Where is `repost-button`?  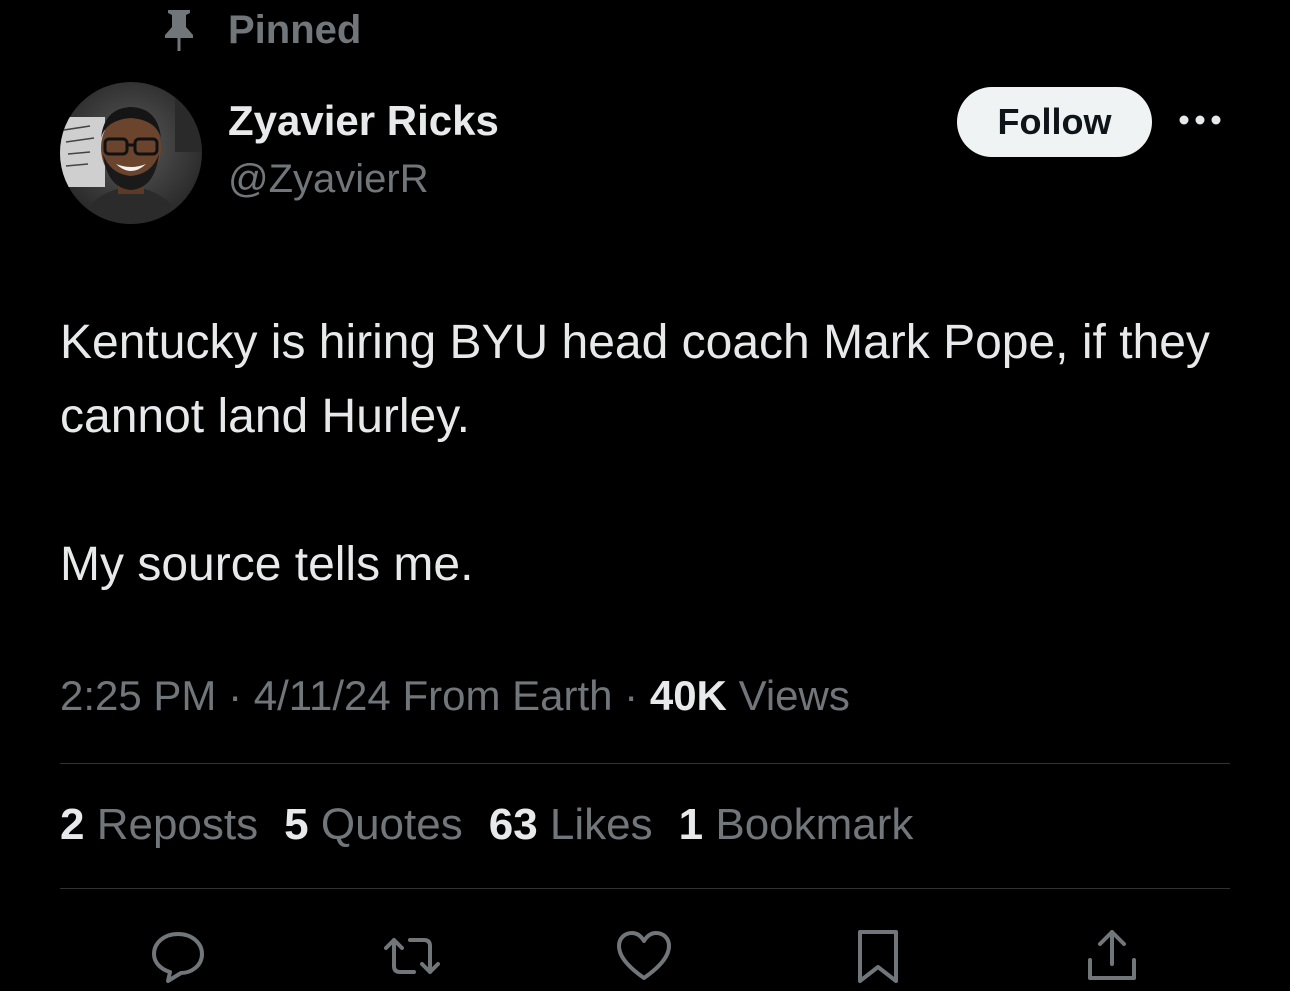 repost-button is located at coordinates (412, 958).